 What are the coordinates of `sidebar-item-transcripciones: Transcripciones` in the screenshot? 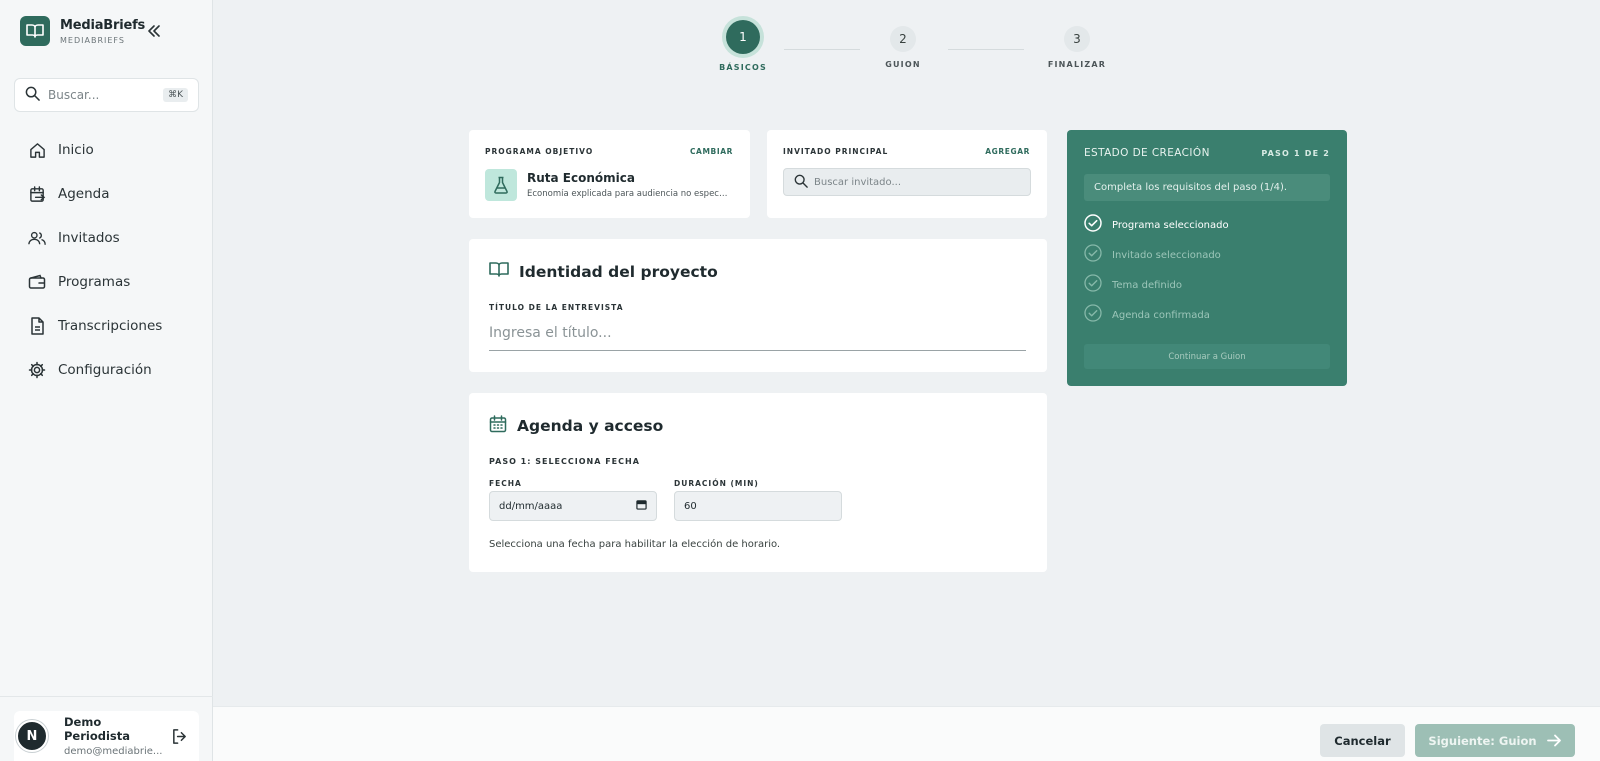 It's located at (106, 326).